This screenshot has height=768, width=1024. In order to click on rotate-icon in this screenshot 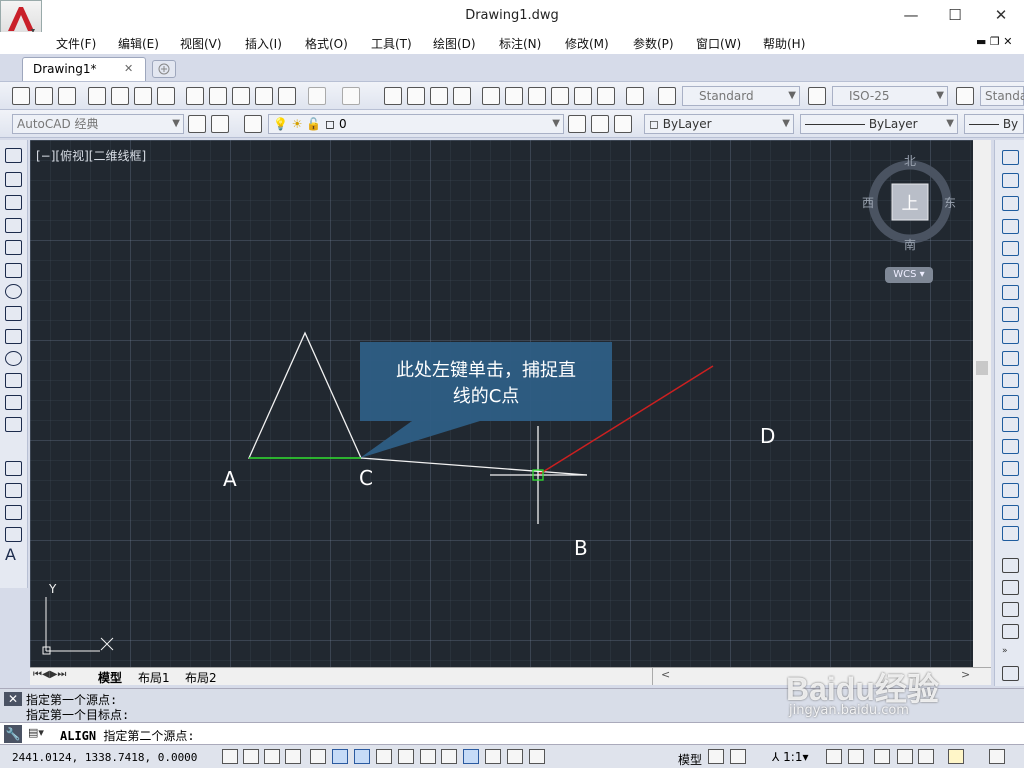, I will do `click(1010, 292)`.